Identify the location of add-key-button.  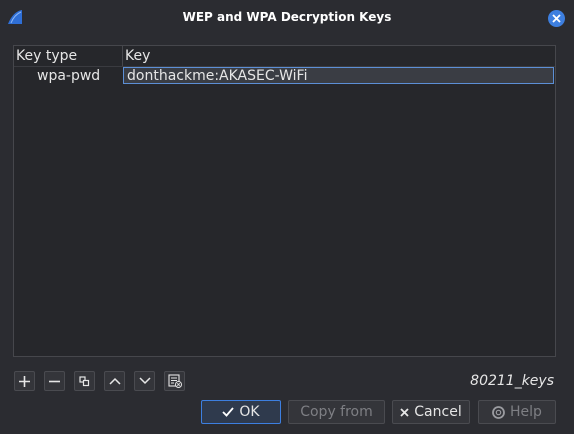
(24, 381).